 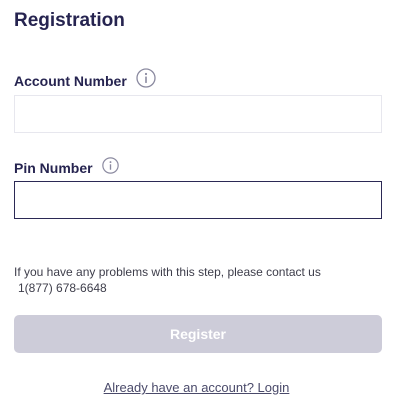 I want to click on help-phone: 1(877) 678-6648, so click(x=62, y=288).